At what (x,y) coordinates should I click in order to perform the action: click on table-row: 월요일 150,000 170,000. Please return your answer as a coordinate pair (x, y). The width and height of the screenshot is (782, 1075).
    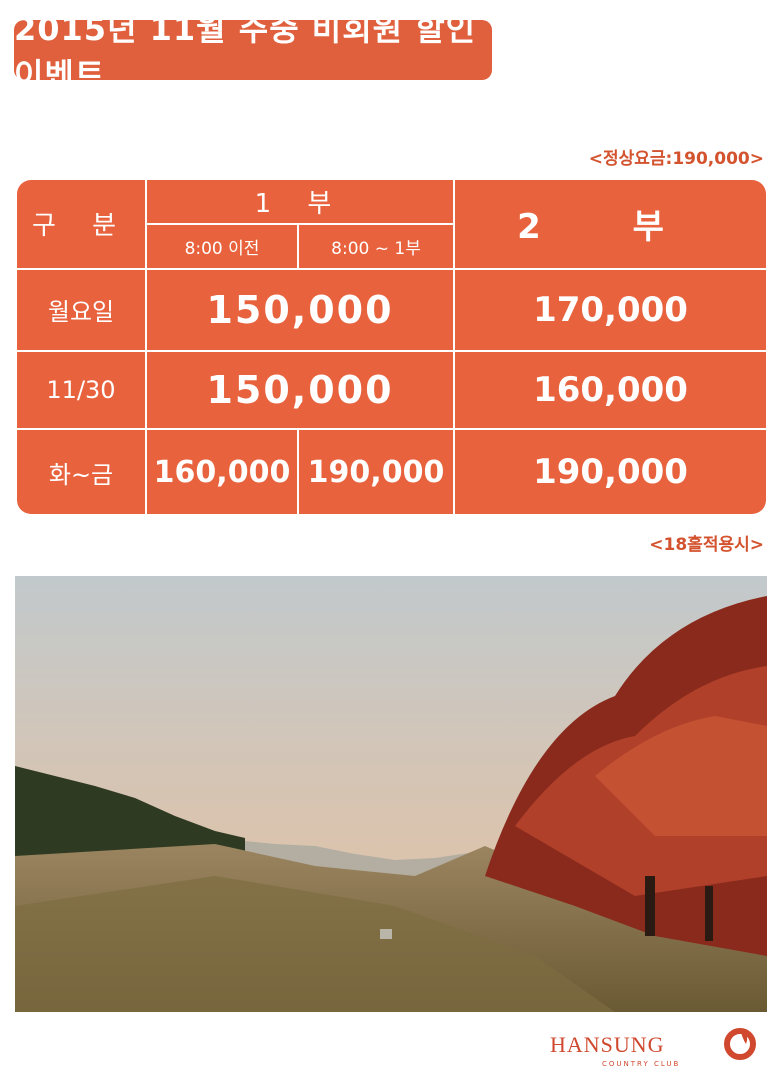
    Looking at the image, I should click on (391, 310).